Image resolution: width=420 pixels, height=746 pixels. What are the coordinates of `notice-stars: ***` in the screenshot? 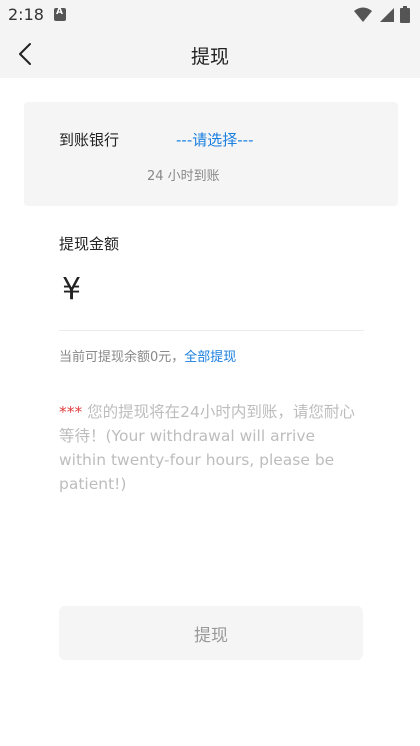 It's located at (71, 412).